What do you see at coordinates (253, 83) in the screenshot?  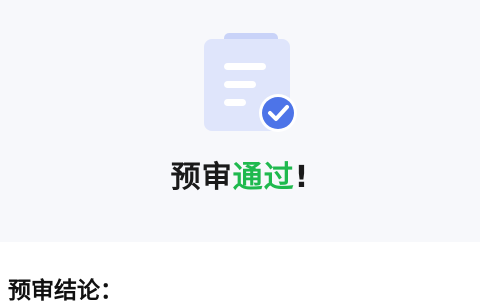 I see `clipboard-check-icon` at bounding box center [253, 83].